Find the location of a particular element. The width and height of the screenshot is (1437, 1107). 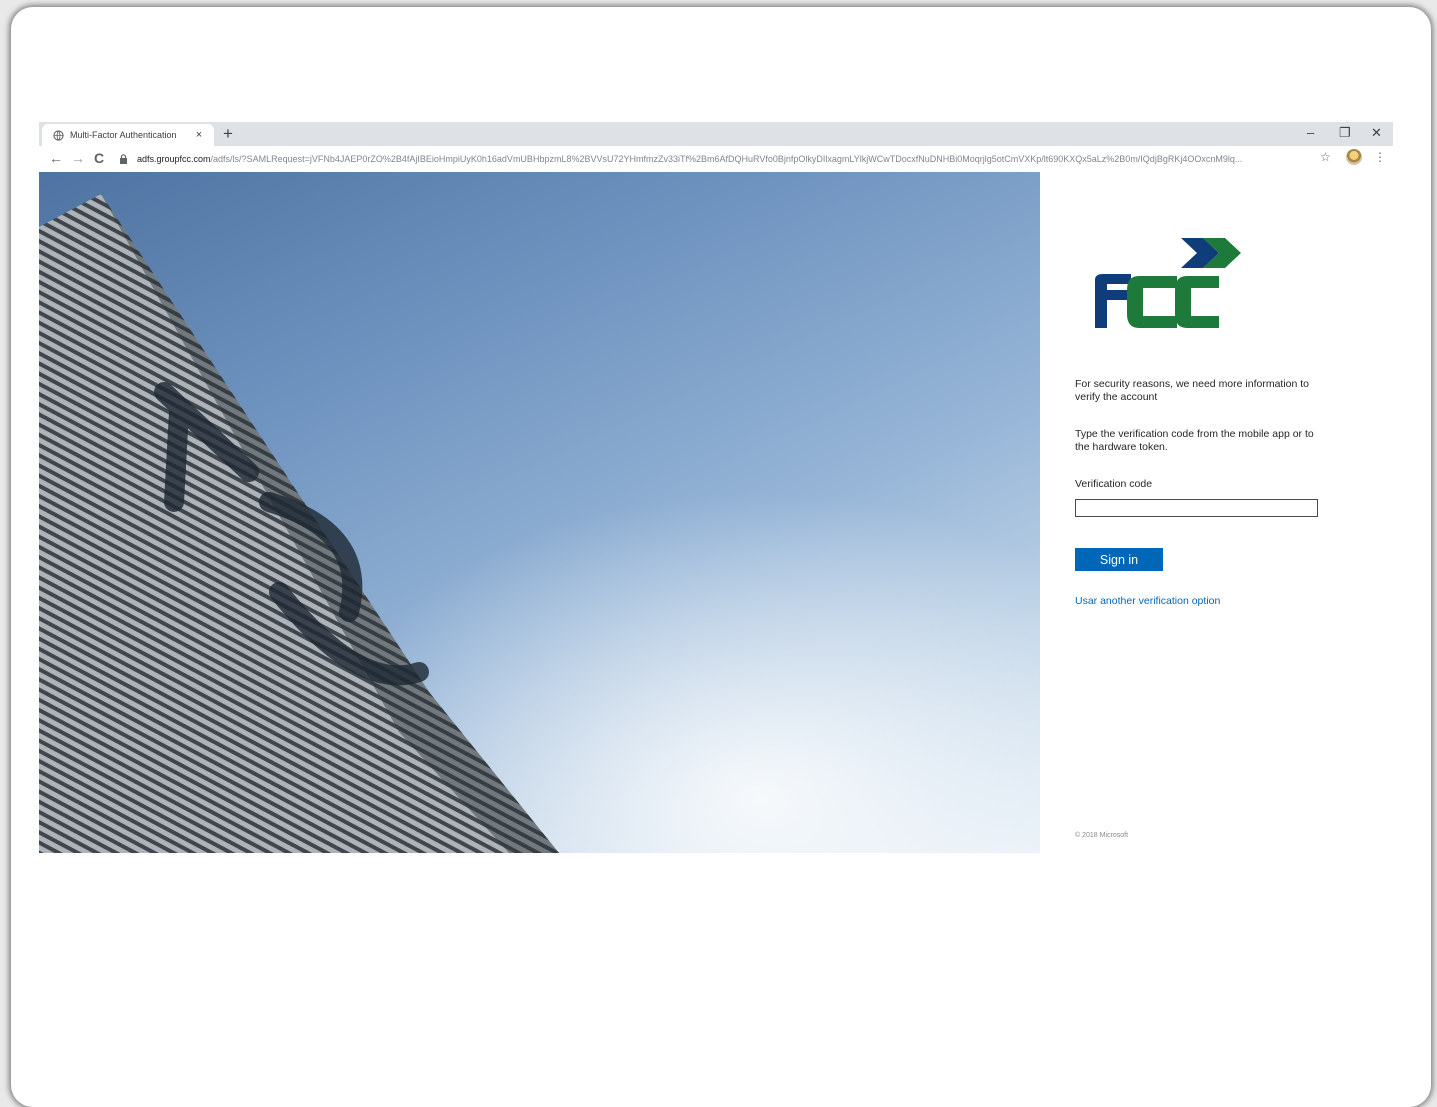

back-button: ← is located at coordinates (56, 158).